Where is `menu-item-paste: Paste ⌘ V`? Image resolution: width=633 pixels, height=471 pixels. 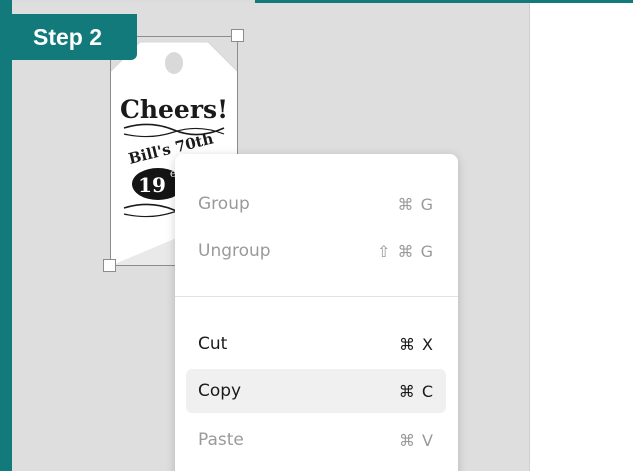
menu-item-paste: Paste ⌘ V is located at coordinates (316, 440).